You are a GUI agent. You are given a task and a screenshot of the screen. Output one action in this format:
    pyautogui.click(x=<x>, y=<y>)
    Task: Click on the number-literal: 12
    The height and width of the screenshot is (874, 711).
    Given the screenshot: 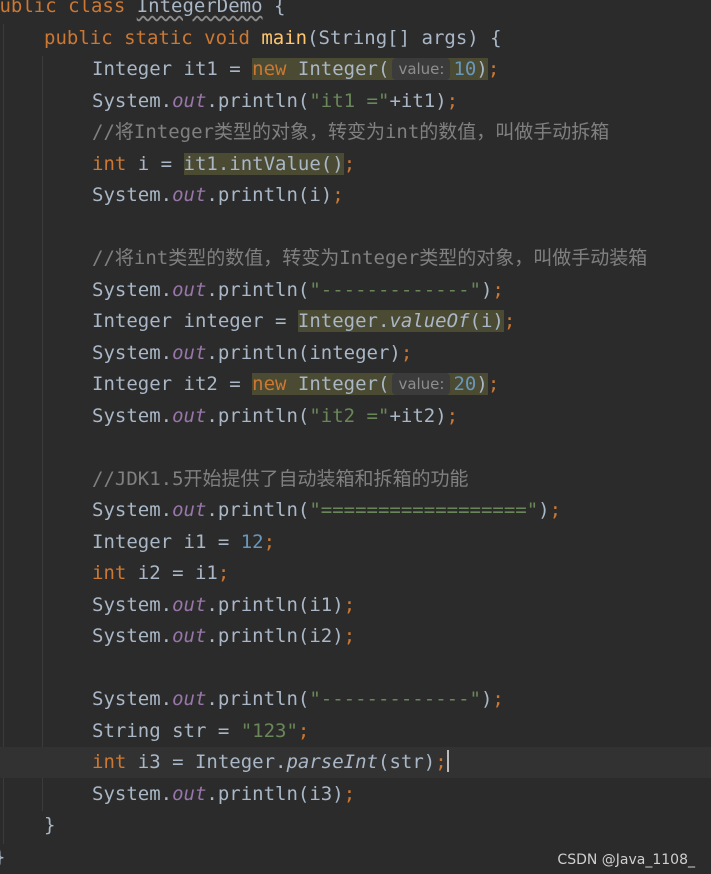 What is the action you would take?
    pyautogui.click(x=252, y=542)
    